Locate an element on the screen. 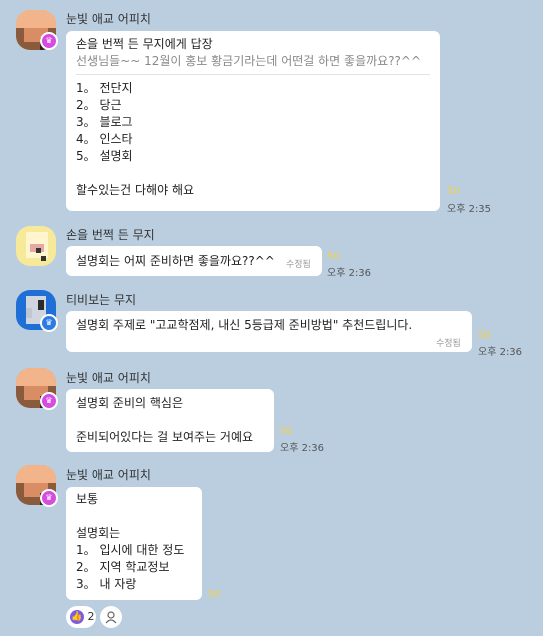 The height and width of the screenshot is (636, 543). message-line: 설명회 주제로 "고교학점제, 내신 5등급제 준비방법" 추천드립니다. is located at coordinates (244, 325).